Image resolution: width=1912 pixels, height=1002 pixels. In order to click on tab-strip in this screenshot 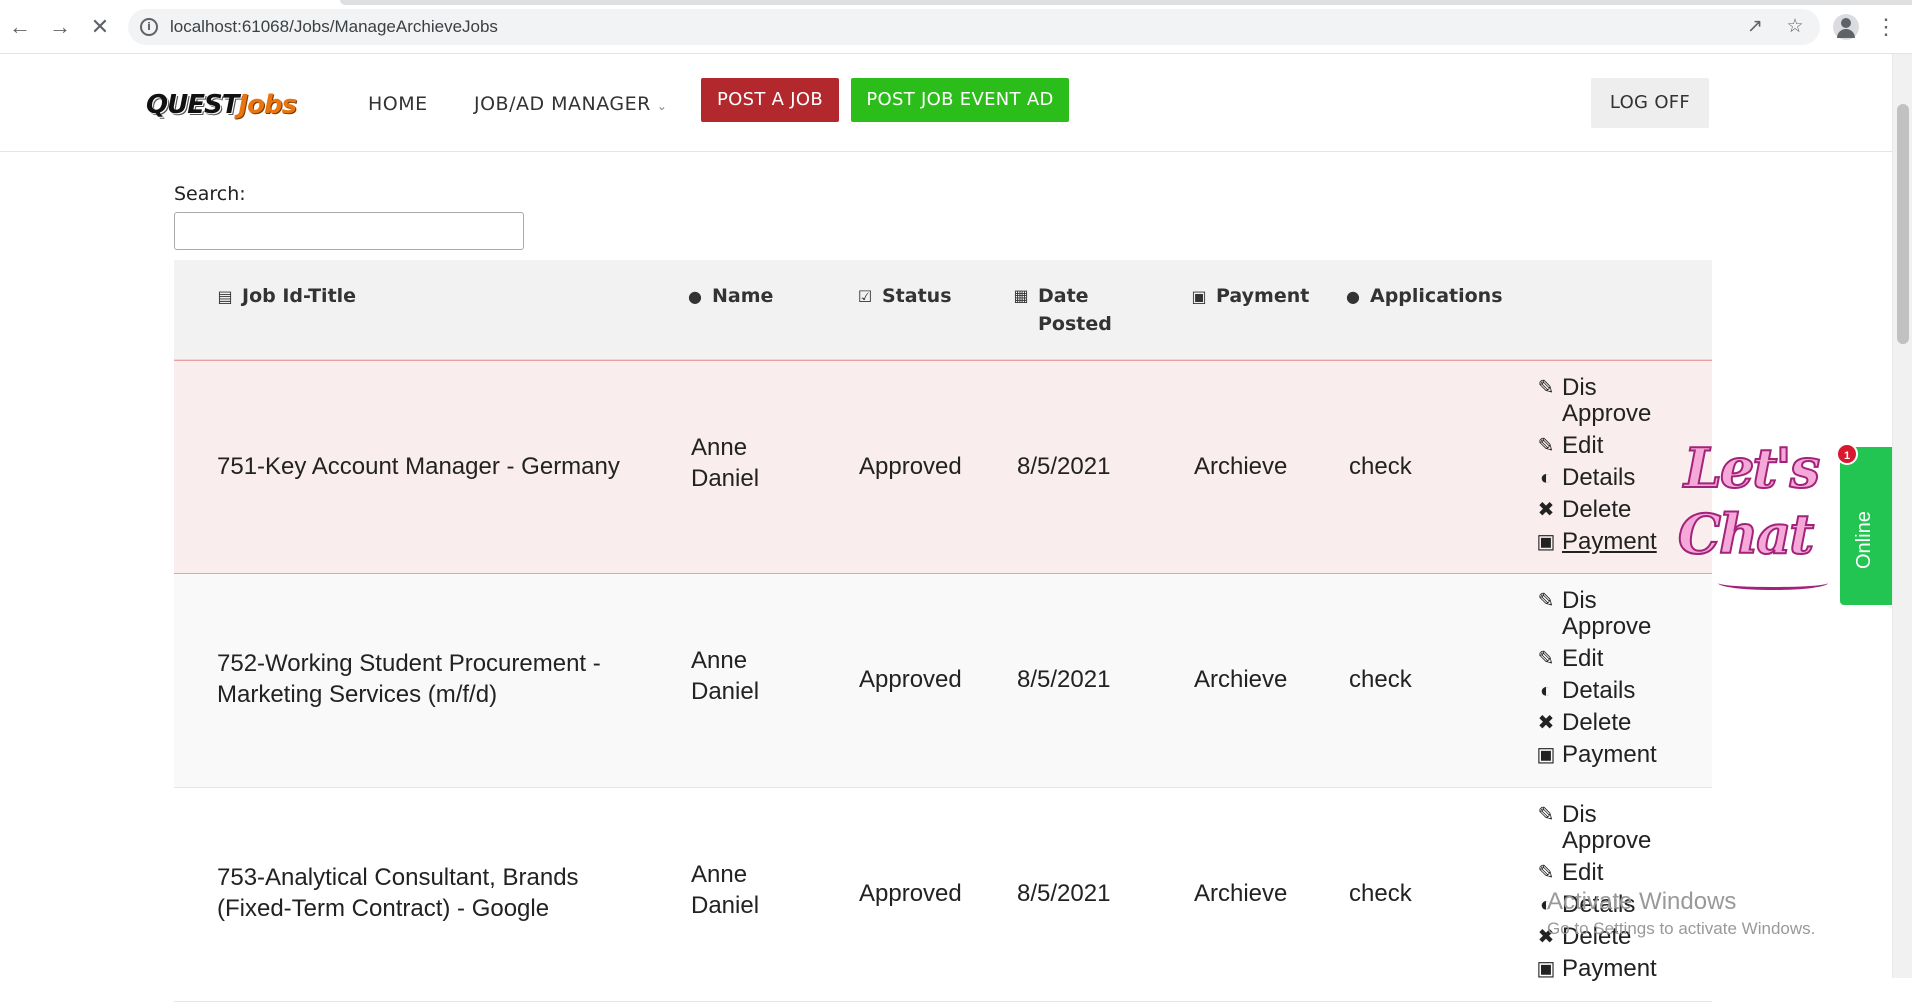, I will do `click(1126, 2)`.